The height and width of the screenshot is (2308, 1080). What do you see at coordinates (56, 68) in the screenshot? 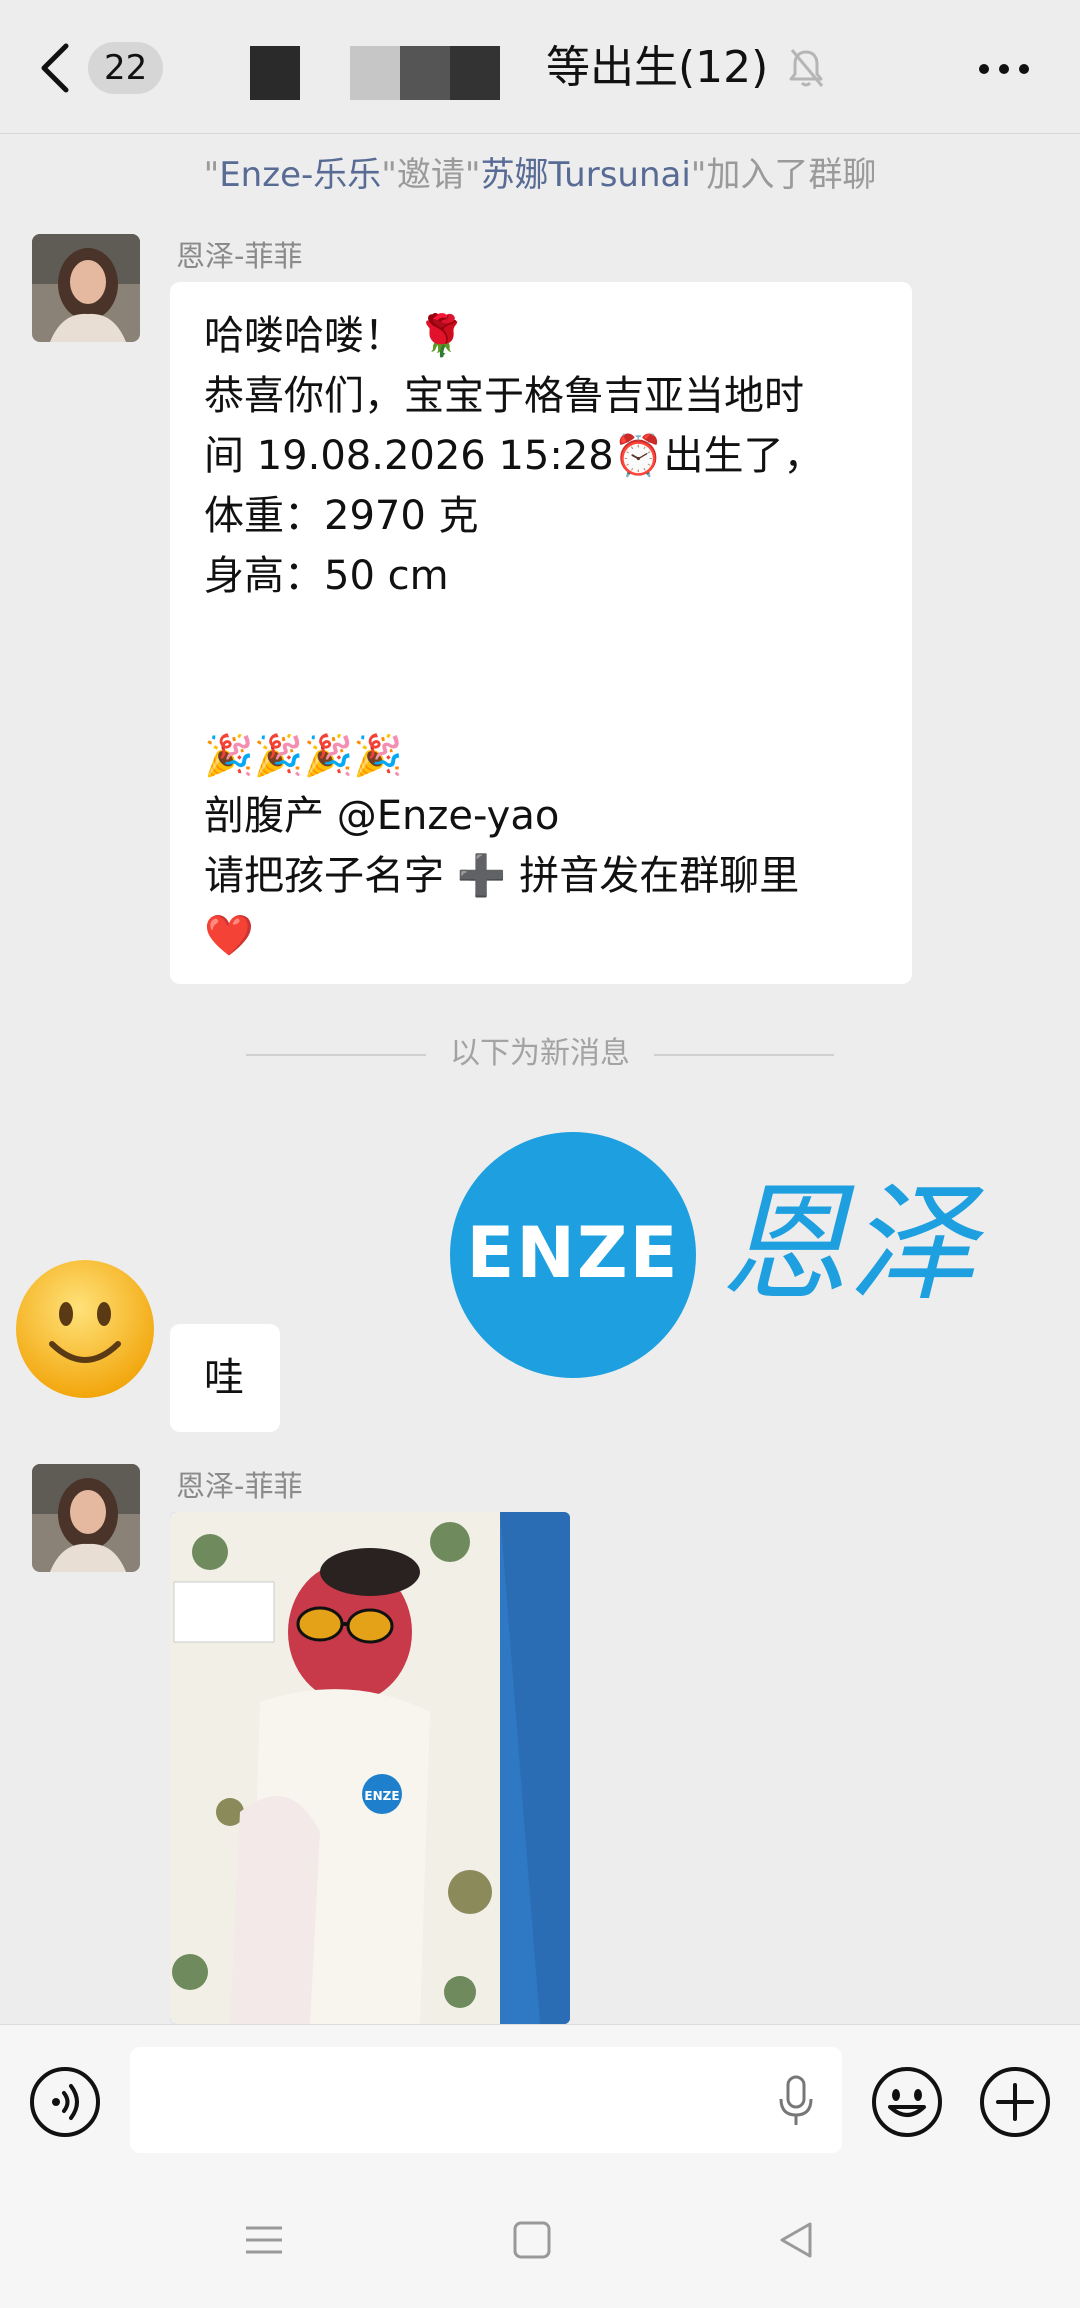
I see `chevron-left-icon` at bounding box center [56, 68].